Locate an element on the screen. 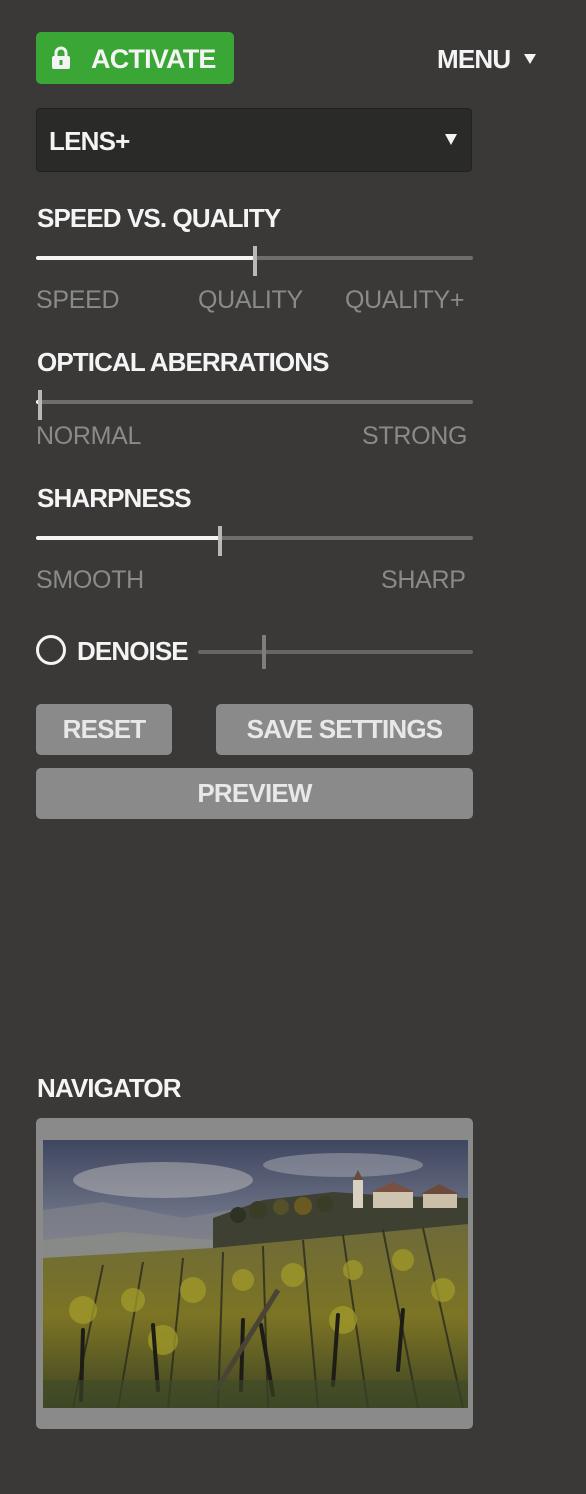  speed-quality-title: SPEED VS. QUALITY is located at coordinates (159, 218).